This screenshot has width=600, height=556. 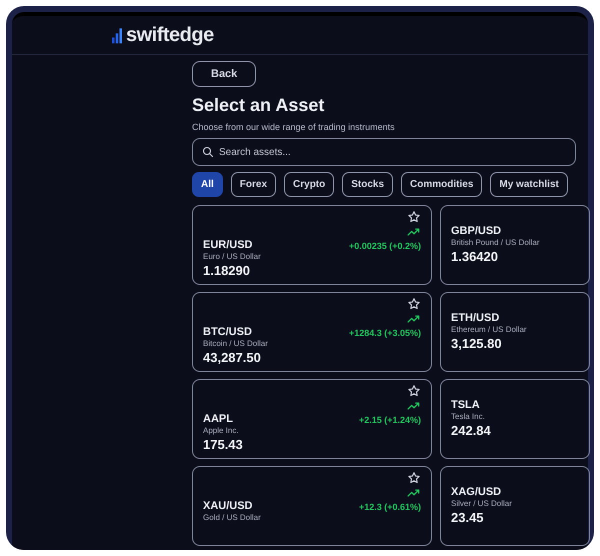 I want to click on asset-symbol: XAG/USD, so click(x=476, y=492).